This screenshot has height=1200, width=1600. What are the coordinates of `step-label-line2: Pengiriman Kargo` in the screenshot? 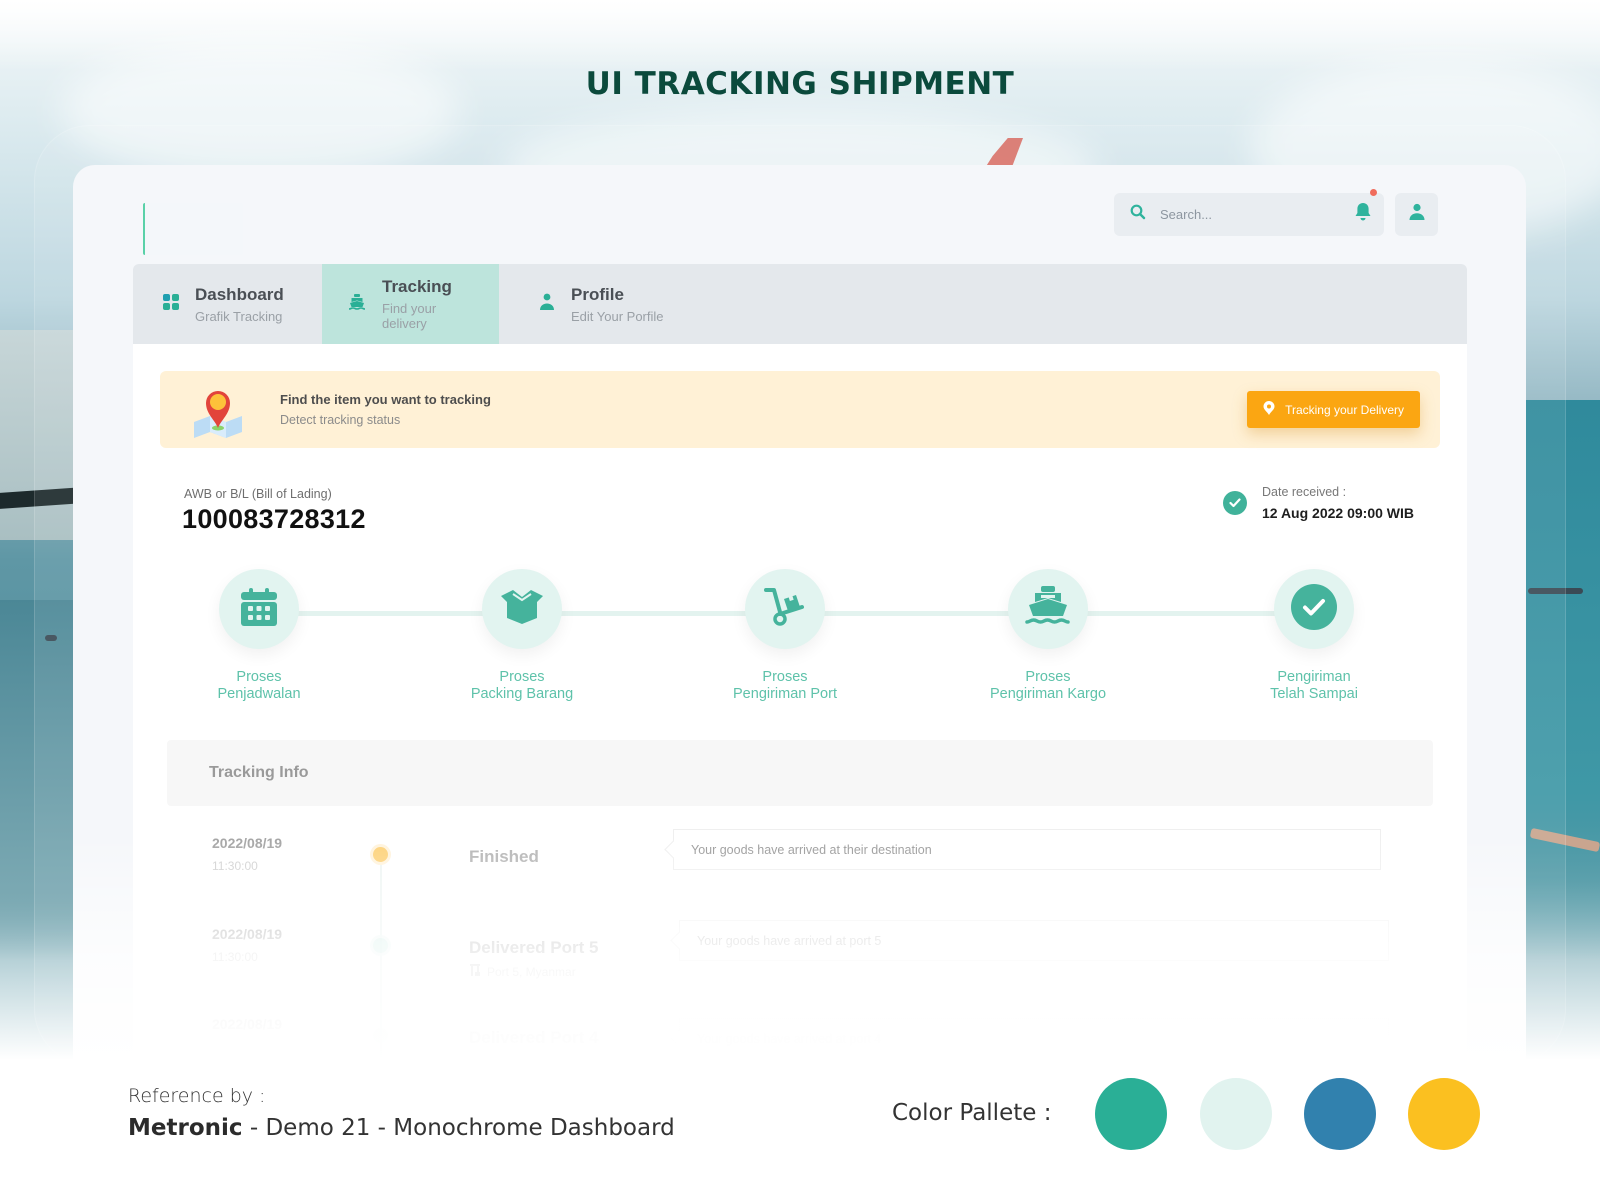 It's located at (1048, 694).